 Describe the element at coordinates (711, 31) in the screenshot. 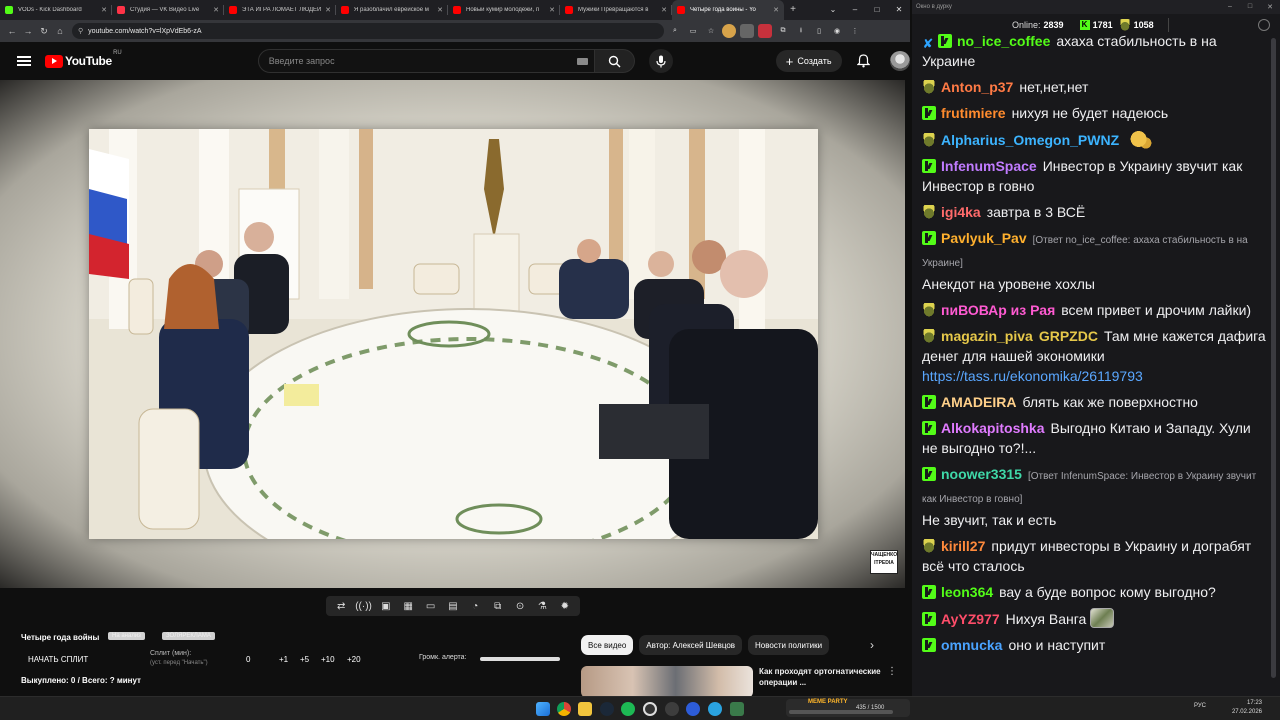

I see `bookmark-star-icon: ☆` at that location.